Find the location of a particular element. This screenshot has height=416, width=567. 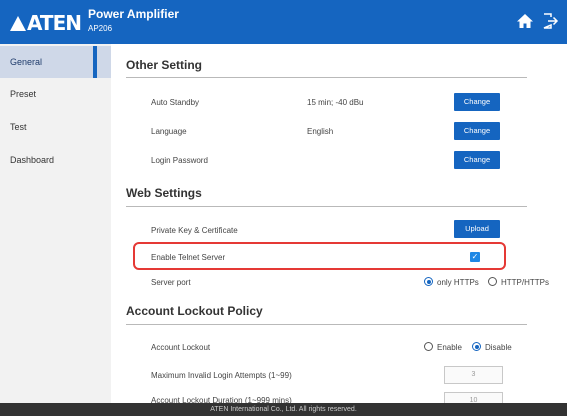

app-header: ATEN Power Amplifier AP206 is located at coordinates (283, 22).